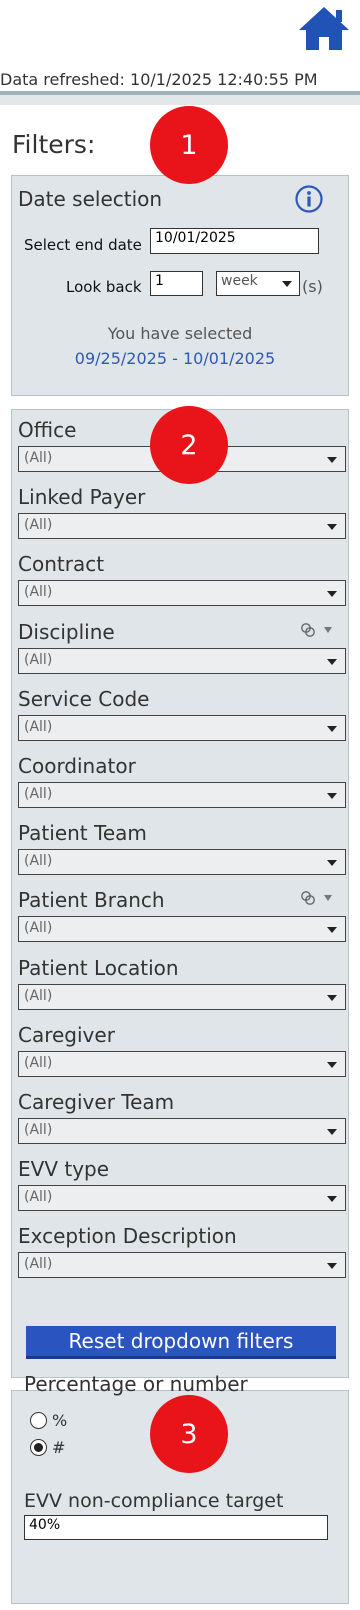 This screenshot has width=360, height=1610. Describe the element at coordinates (176, 283) in the screenshot. I see `lookback-input: 1` at that location.